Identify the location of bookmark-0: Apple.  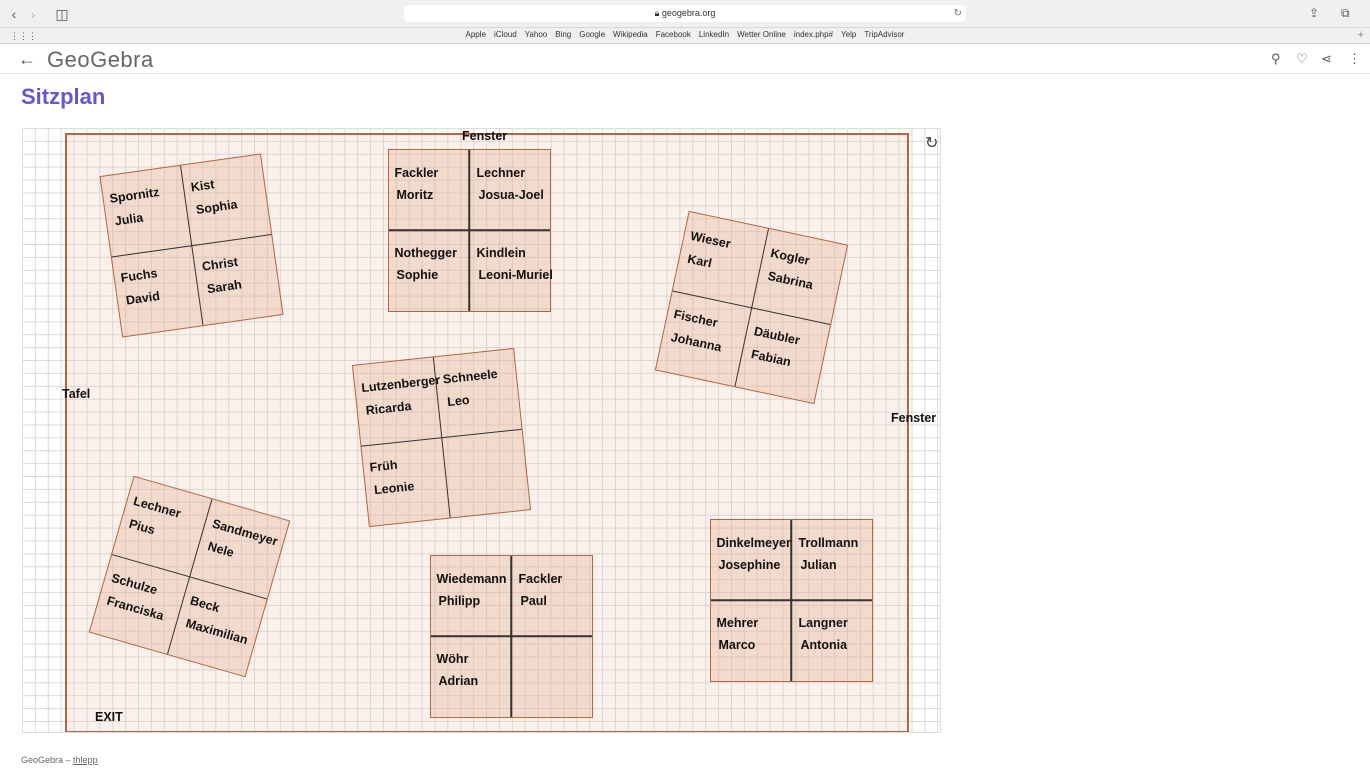
(476, 34).